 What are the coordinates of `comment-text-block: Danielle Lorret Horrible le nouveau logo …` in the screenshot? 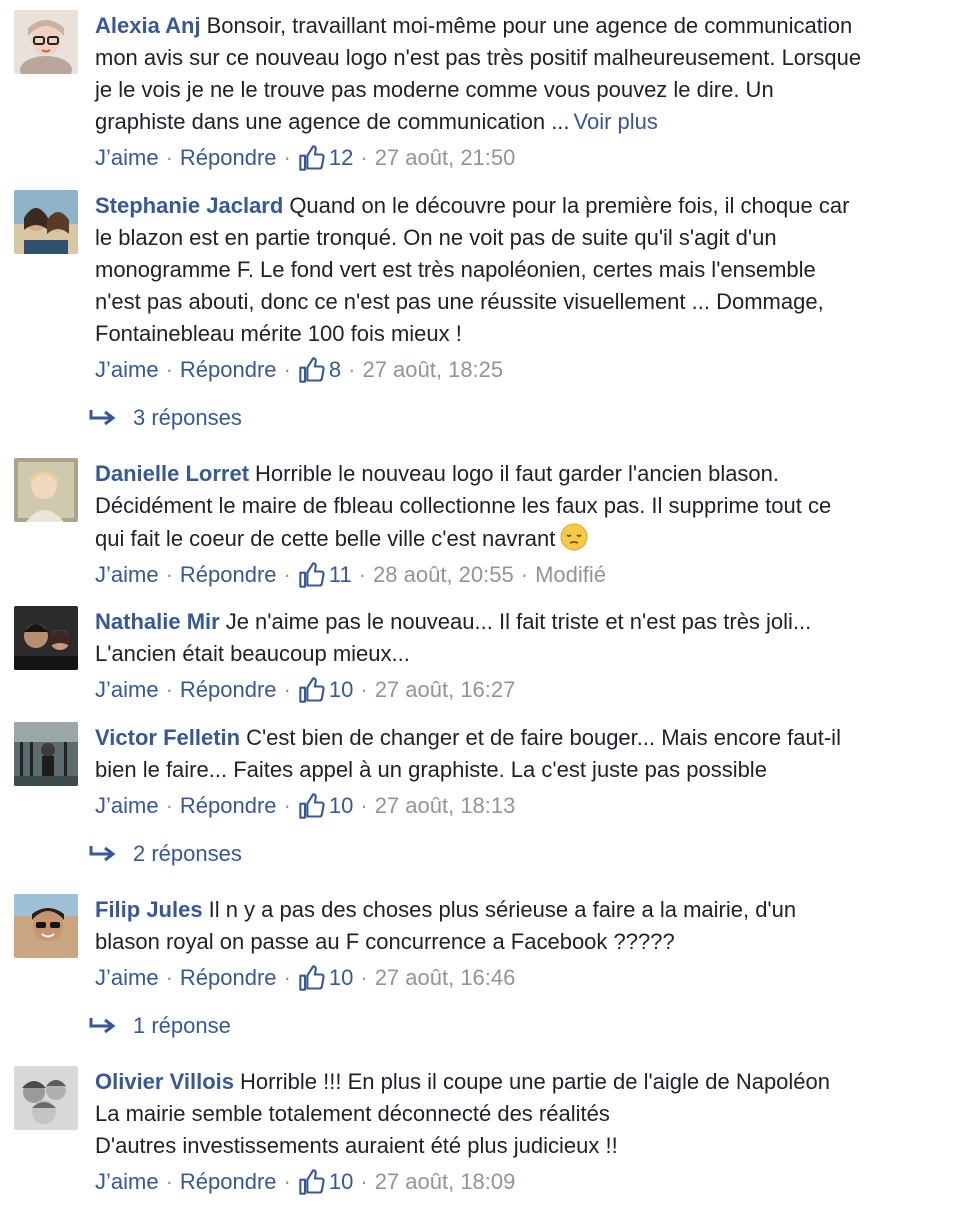 It's located at (527, 506).